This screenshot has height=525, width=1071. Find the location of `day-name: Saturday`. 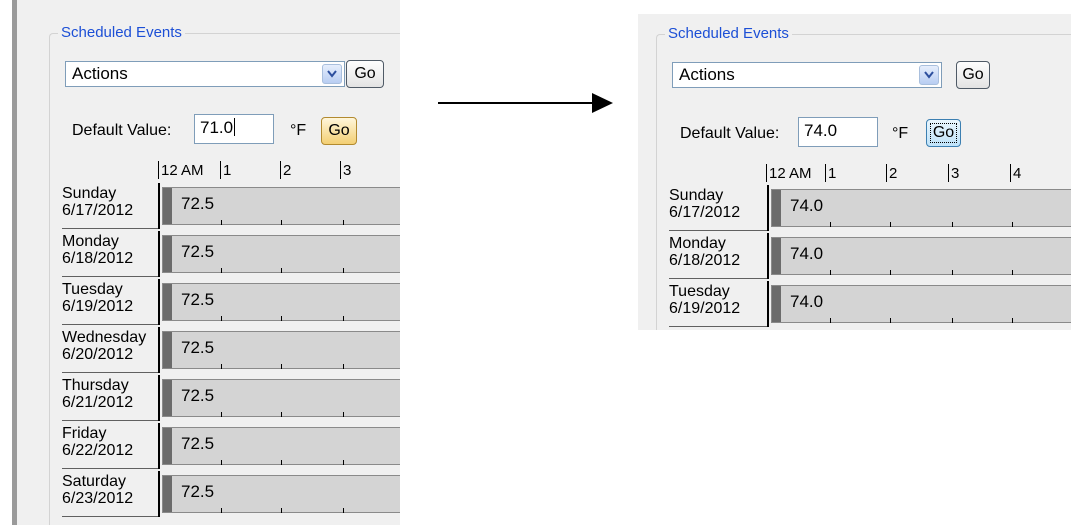

day-name: Saturday is located at coordinates (94, 481).